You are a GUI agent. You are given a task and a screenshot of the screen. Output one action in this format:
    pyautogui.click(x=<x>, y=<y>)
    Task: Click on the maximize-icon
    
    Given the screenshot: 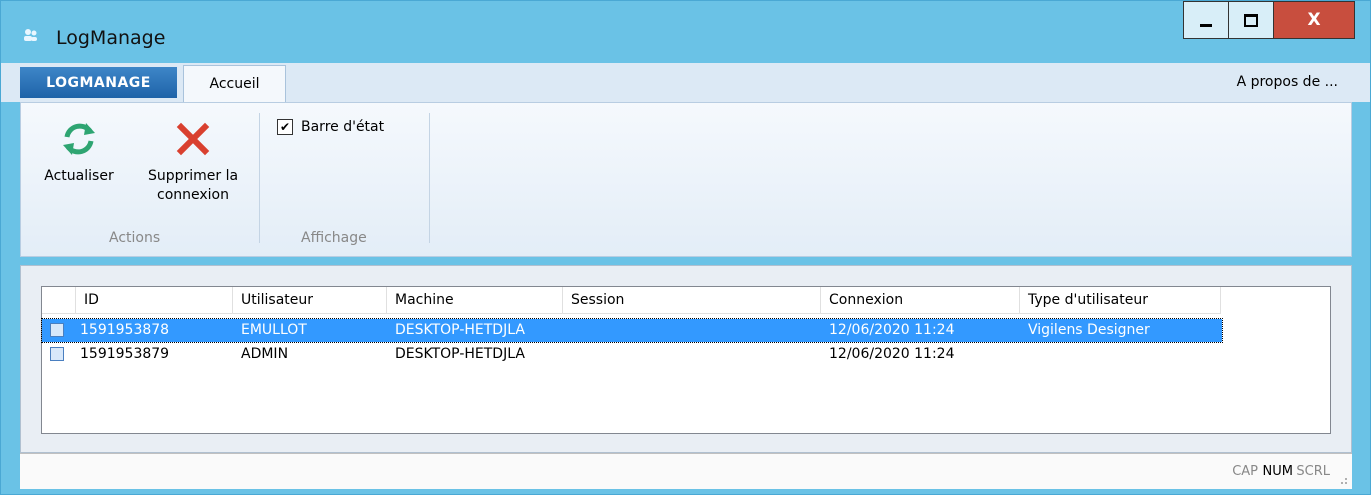 What is the action you would take?
    pyautogui.click(x=1251, y=20)
    